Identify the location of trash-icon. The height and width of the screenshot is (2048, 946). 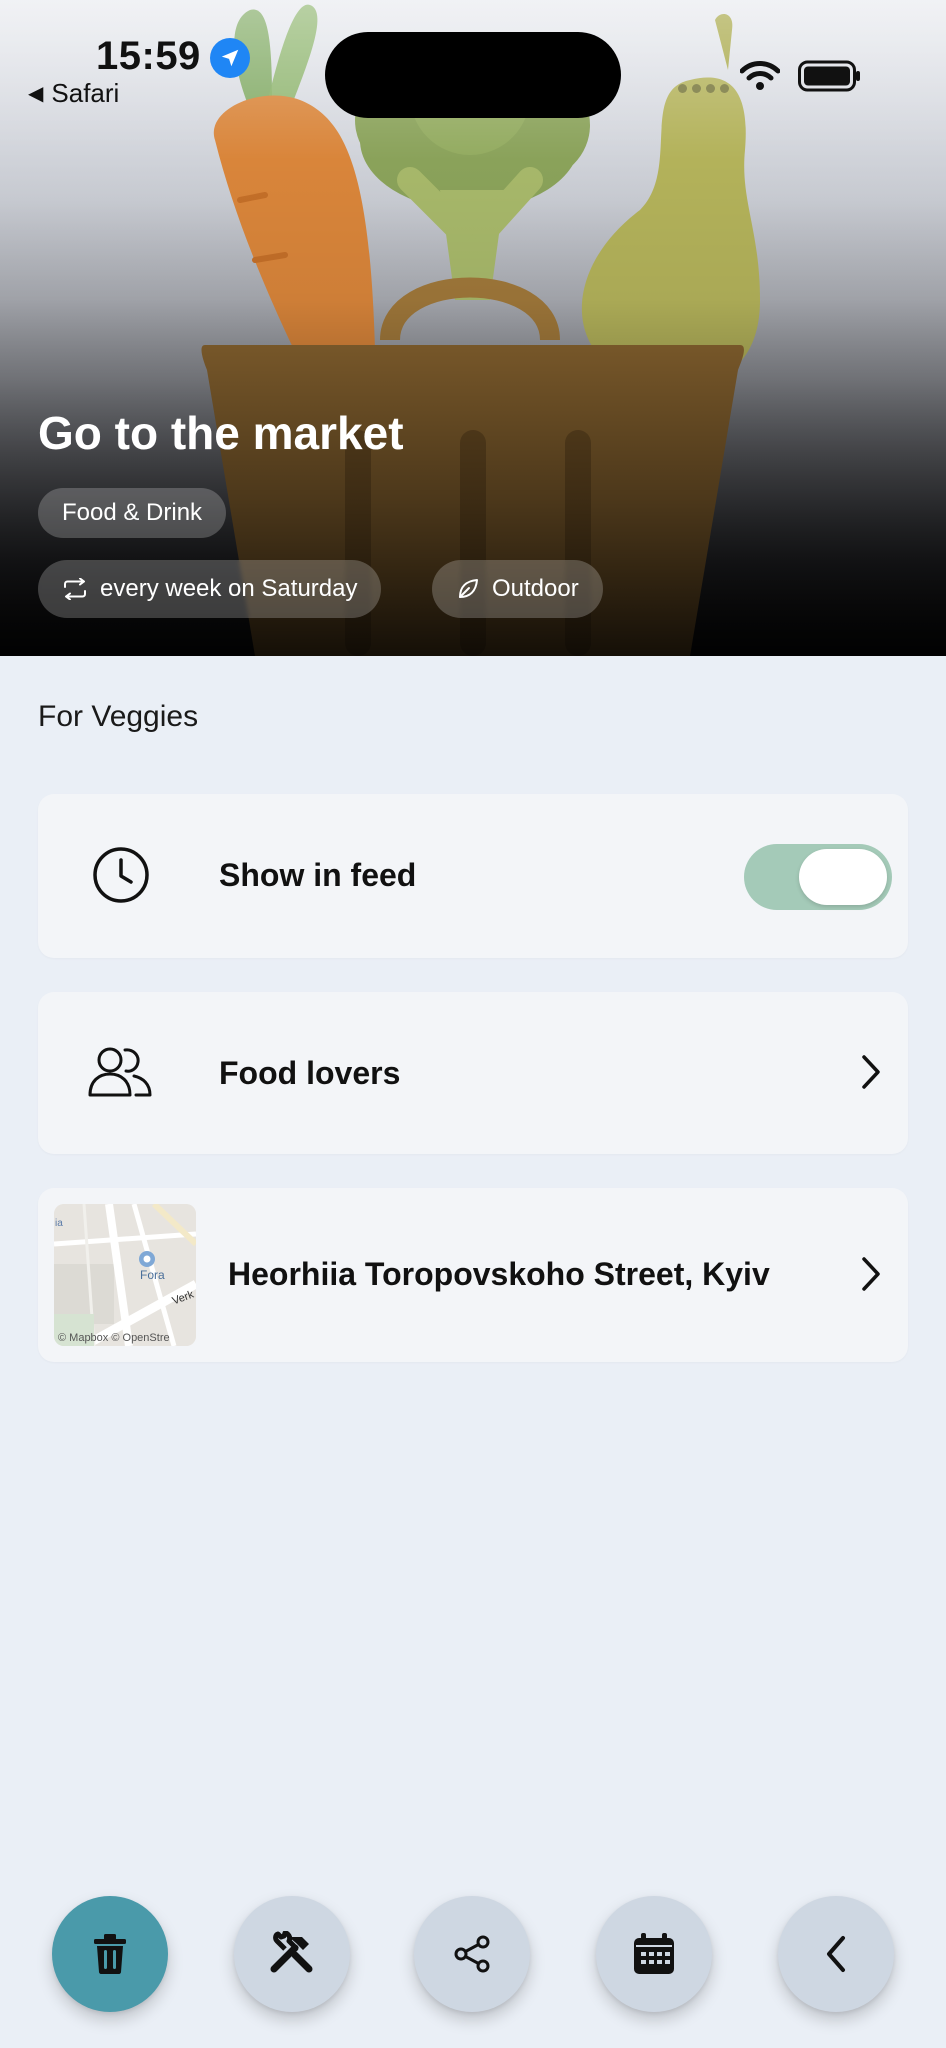
(110, 1954).